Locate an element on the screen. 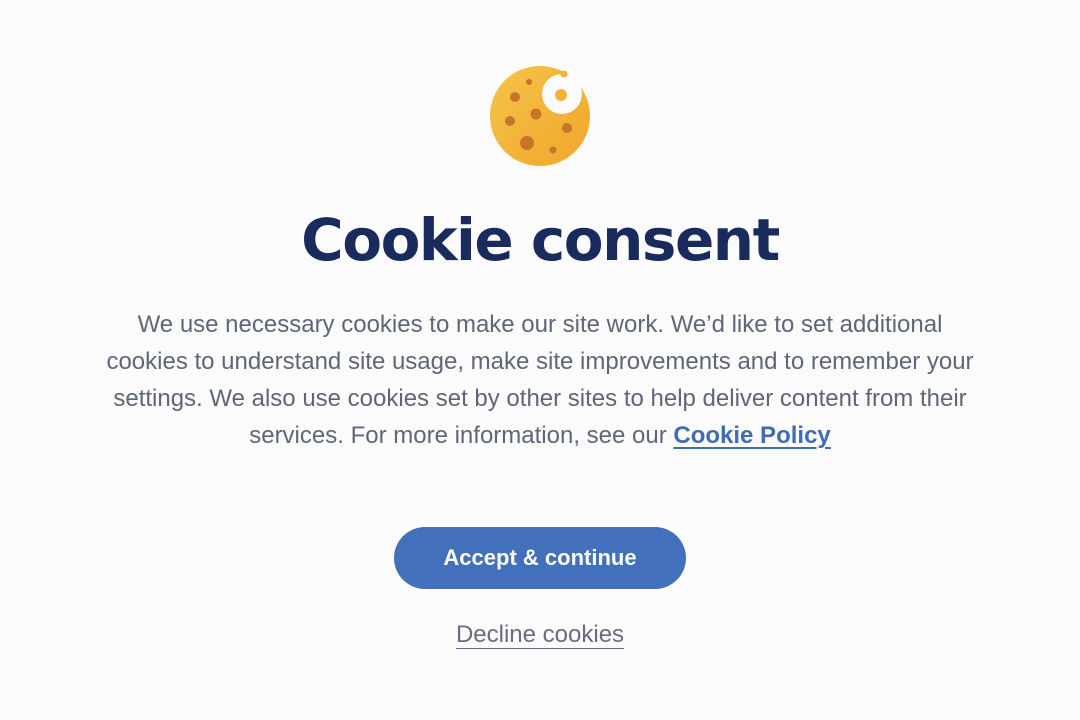 The height and width of the screenshot is (720, 1080). page-title: Cookie consent is located at coordinates (540, 240).